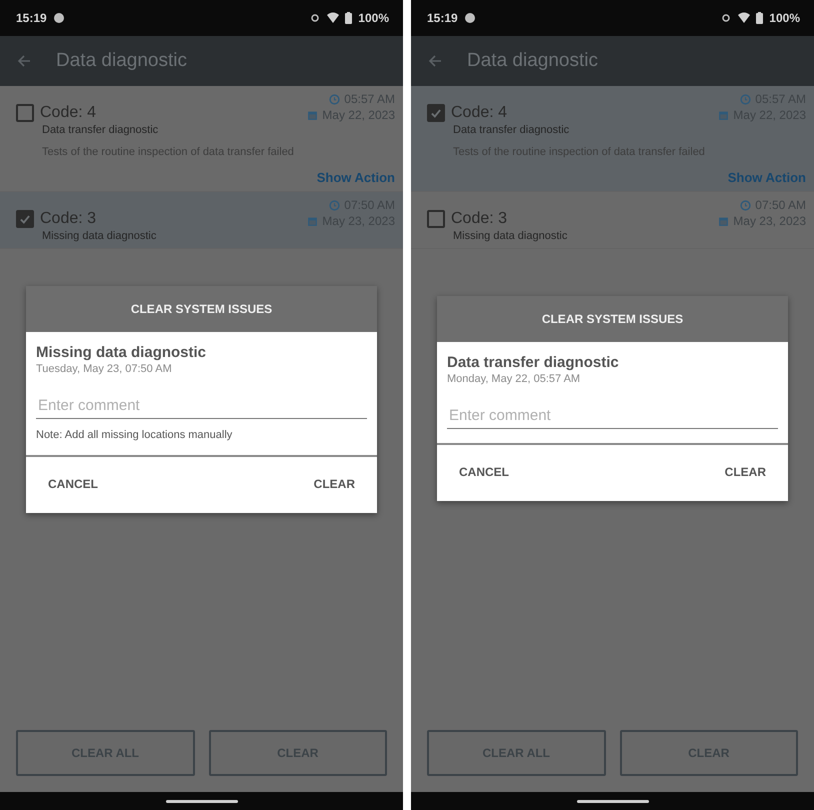 This screenshot has width=814, height=810. What do you see at coordinates (533, 362) in the screenshot?
I see `dialog-title: Data transfer diagnostic` at bounding box center [533, 362].